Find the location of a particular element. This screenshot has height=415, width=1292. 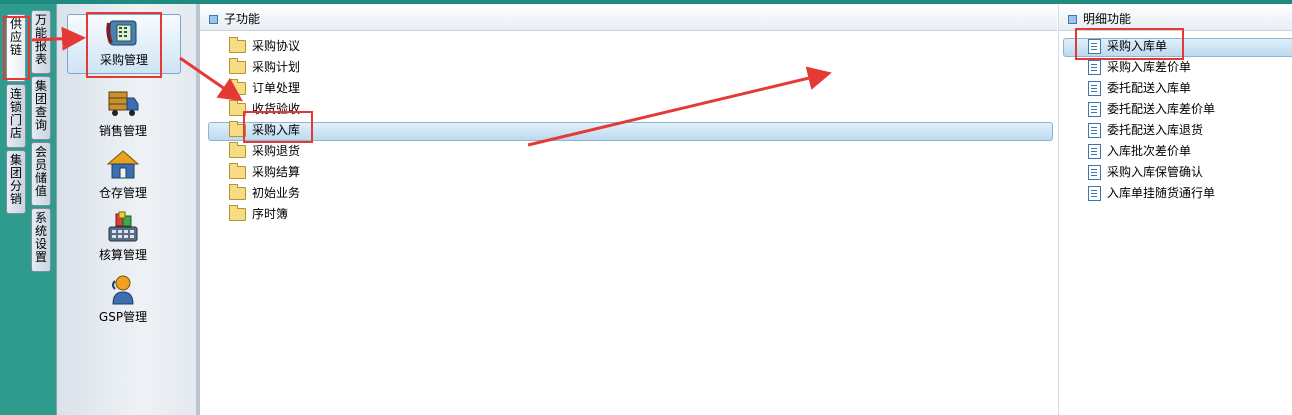

module-label: 销售管理 is located at coordinates (122, 131).